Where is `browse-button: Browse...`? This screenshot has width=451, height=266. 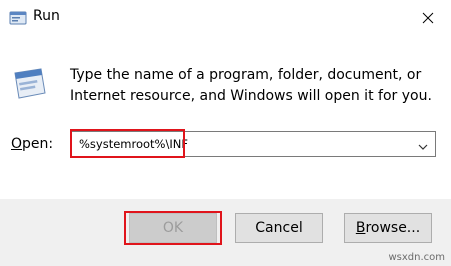
browse-button: Browse... is located at coordinates (388, 228).